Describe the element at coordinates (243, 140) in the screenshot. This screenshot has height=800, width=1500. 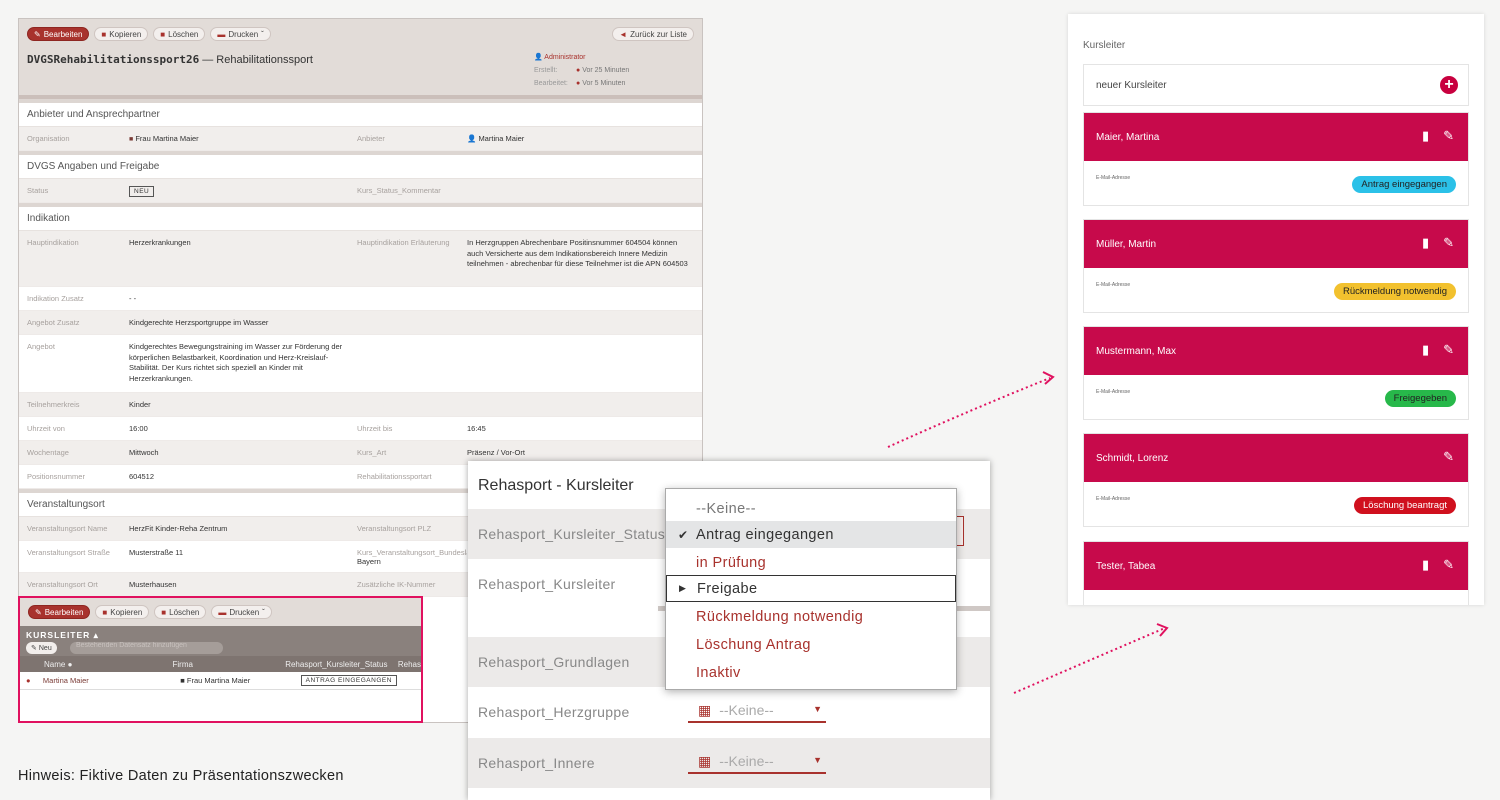
I see `field-value: ■ Frau Martina Maier` at that location.